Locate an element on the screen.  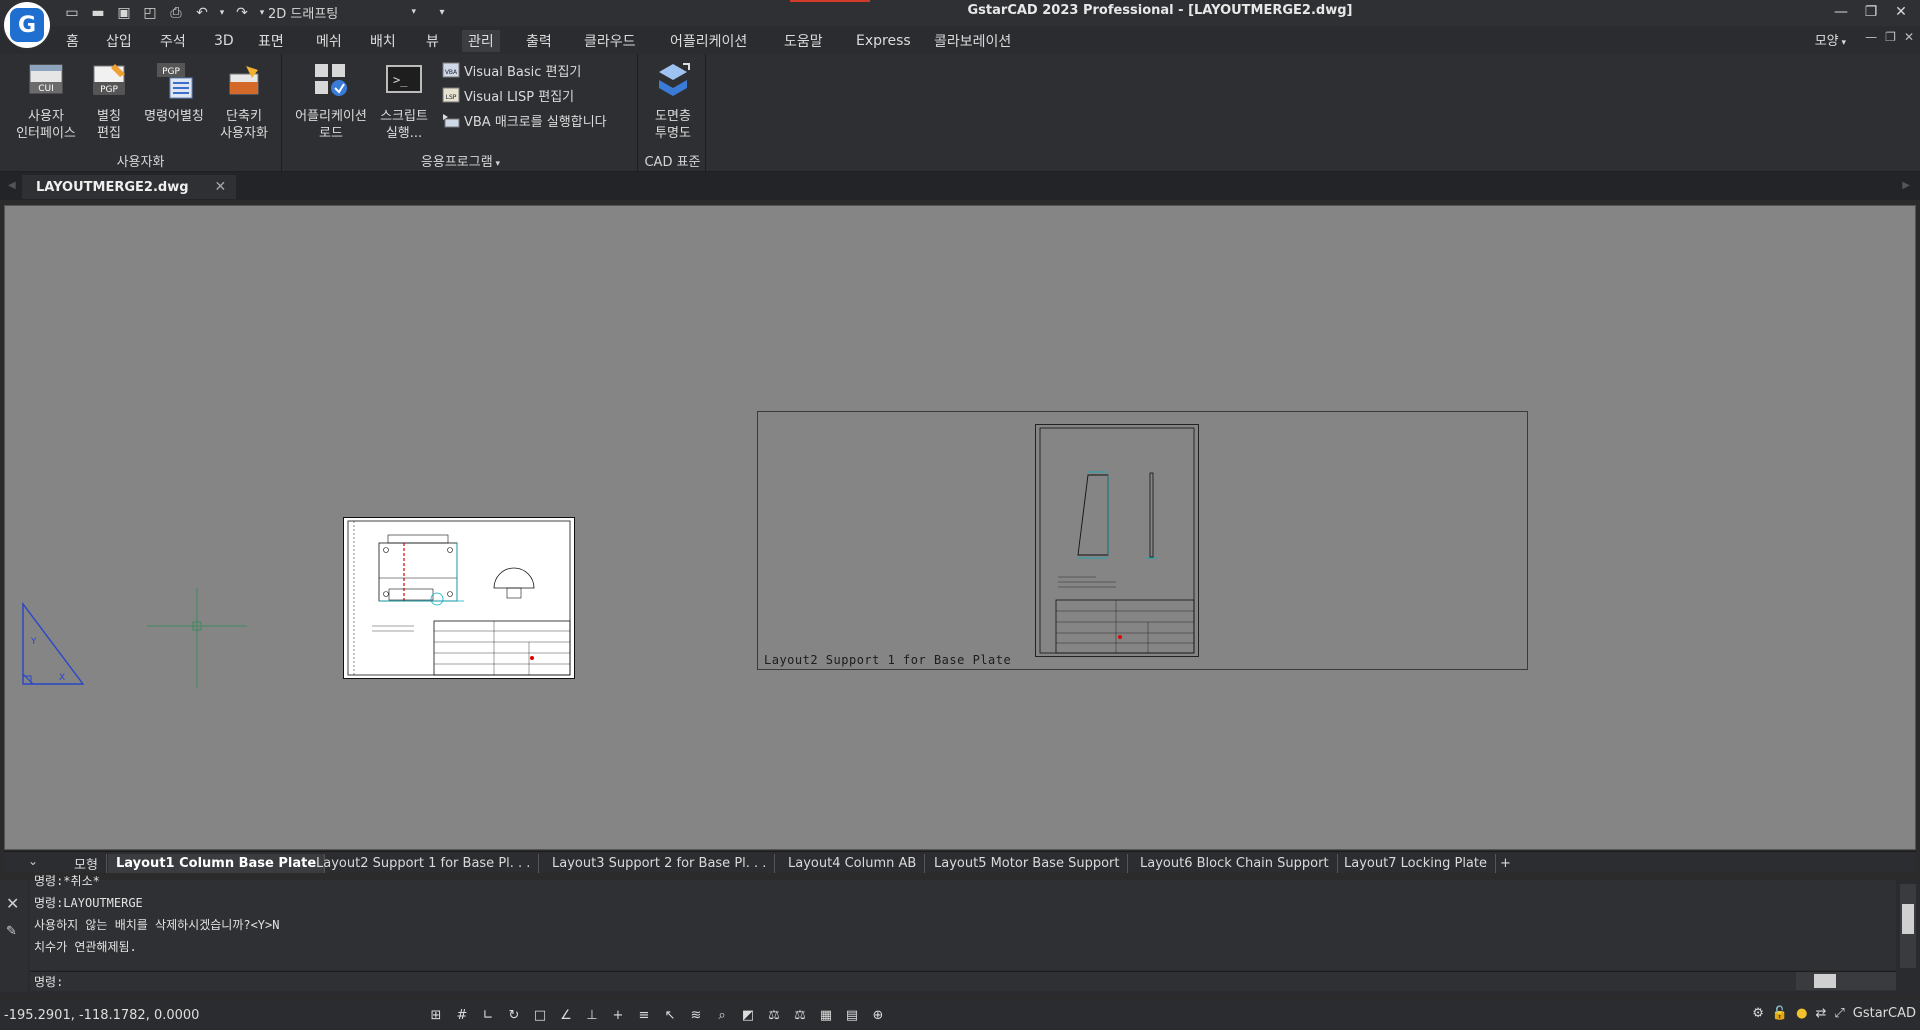
open-file-icon: ▬ is located at coordinates (98, 13).